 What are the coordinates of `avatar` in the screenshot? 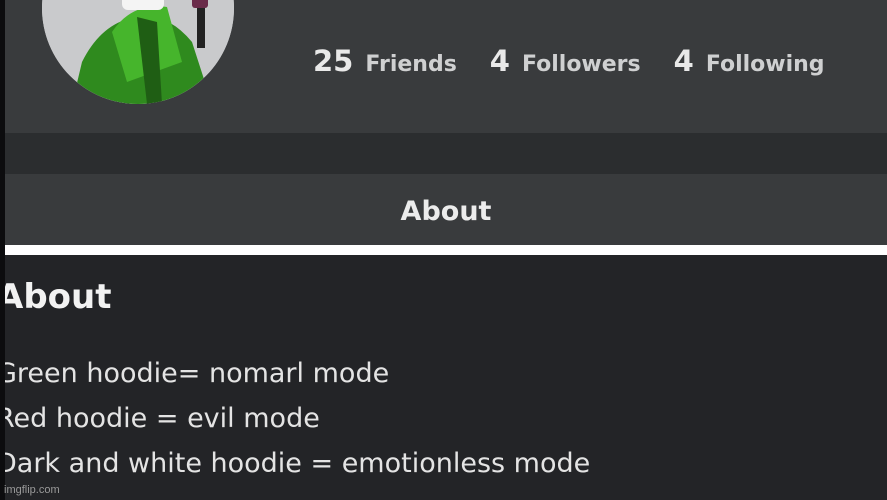 It's located at (138, 52).